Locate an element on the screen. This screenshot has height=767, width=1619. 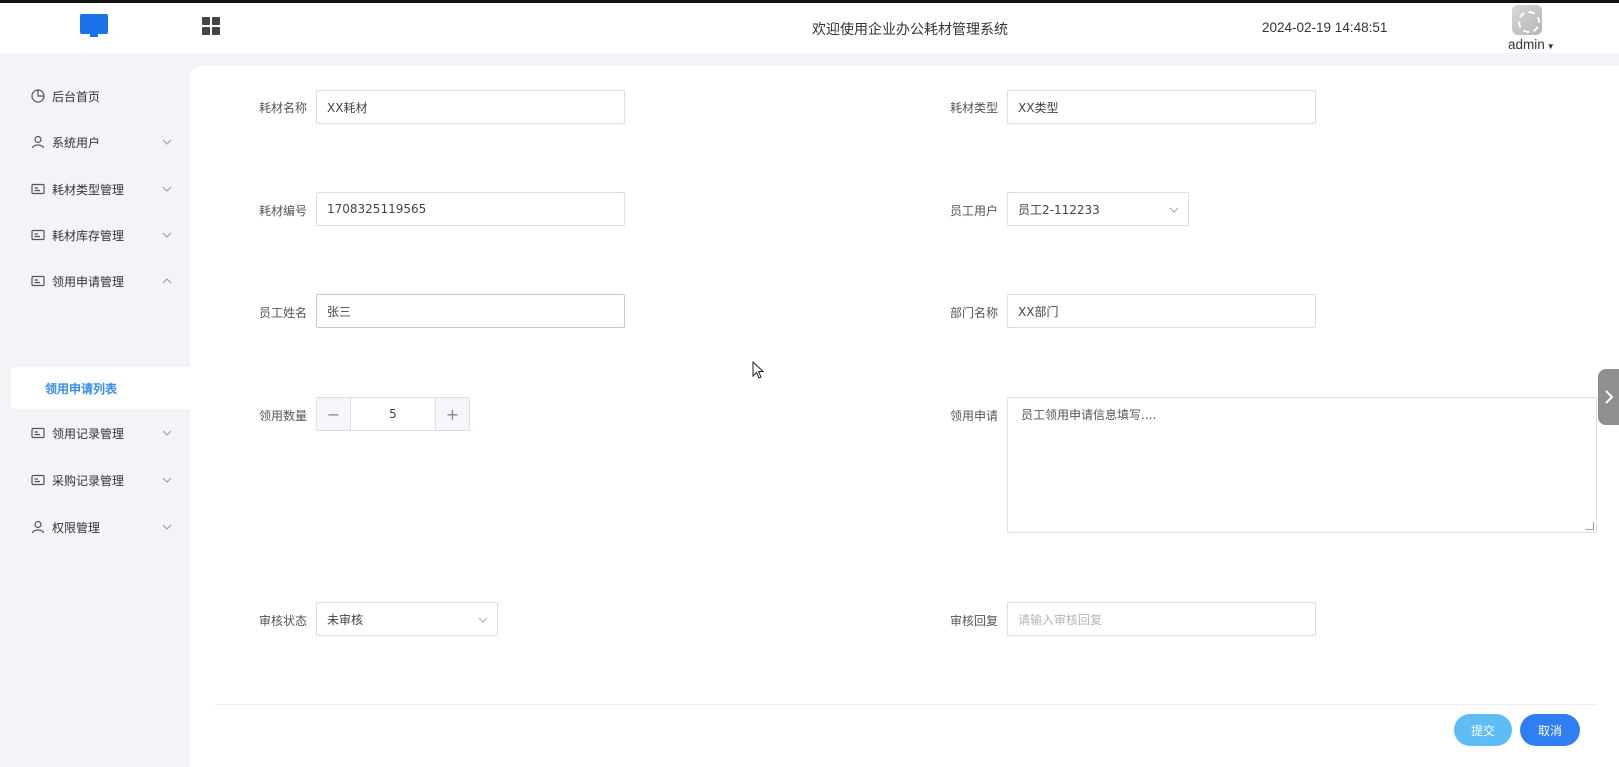
decrement-button: − is located at coordinates (334, 414).